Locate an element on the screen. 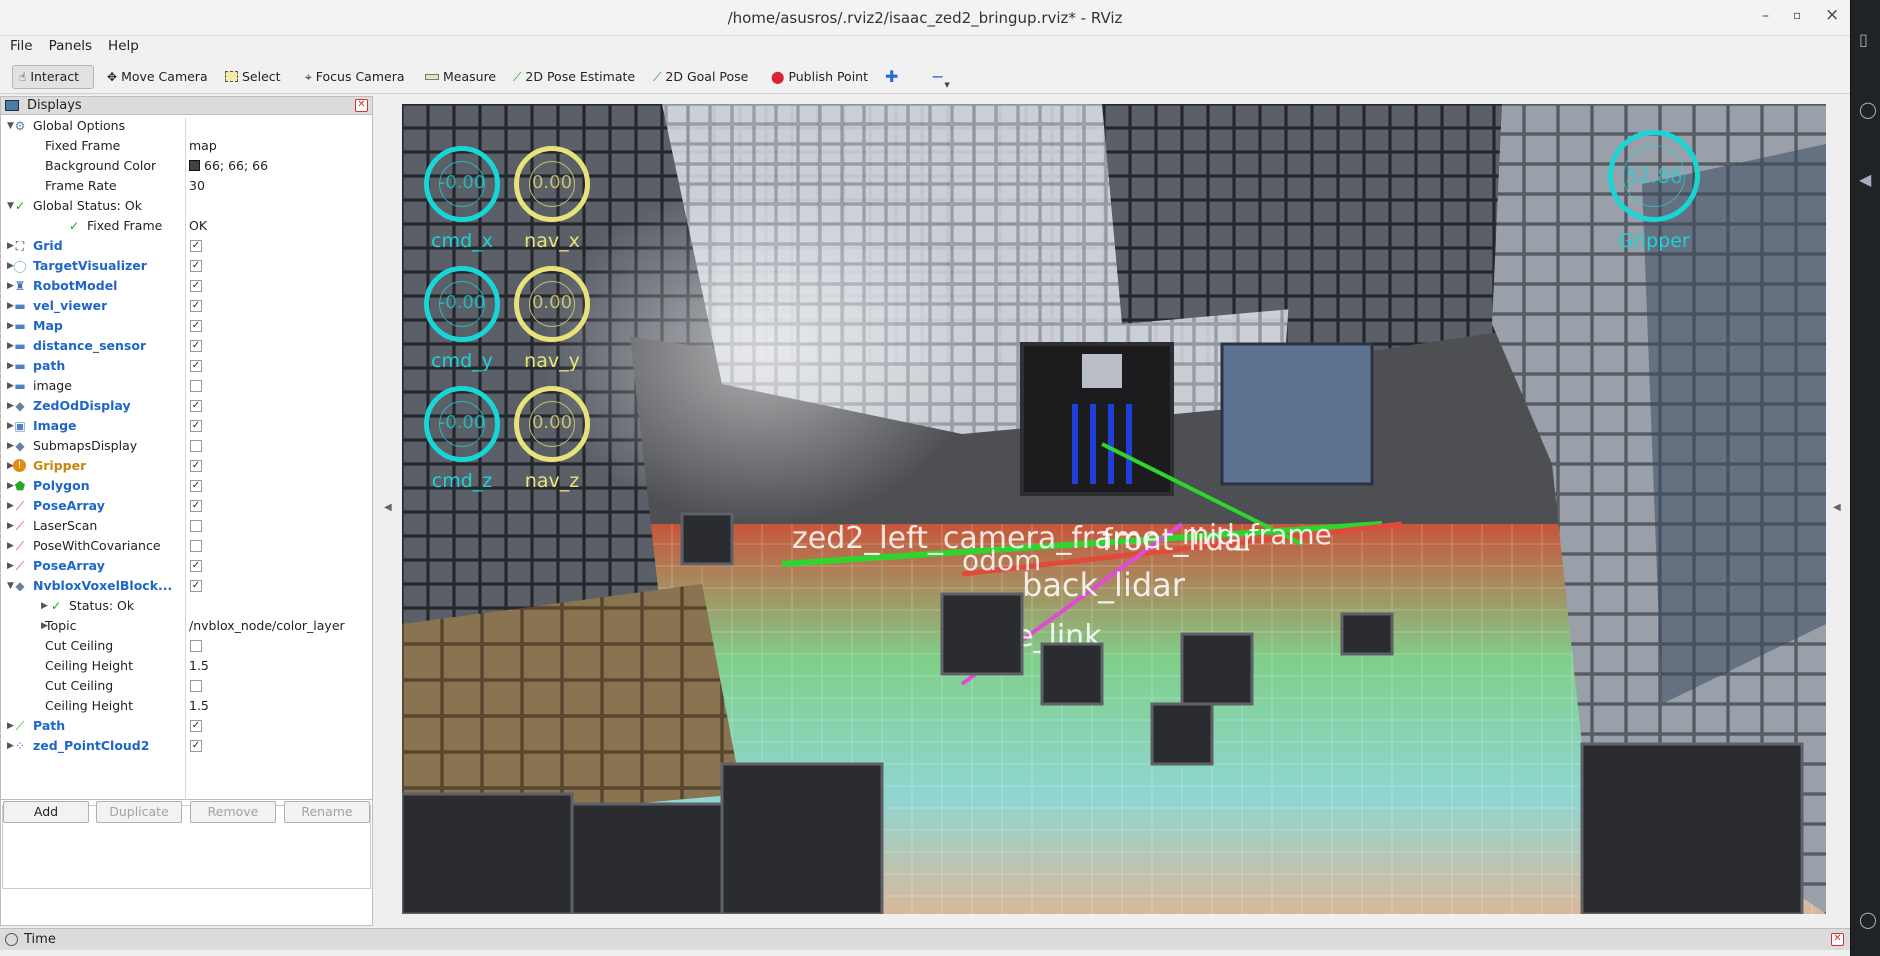 This screenshot has height=956, width=1880. display-row: ▶ ♜ RobotModel ✓ is located at coordinates (186, 286).